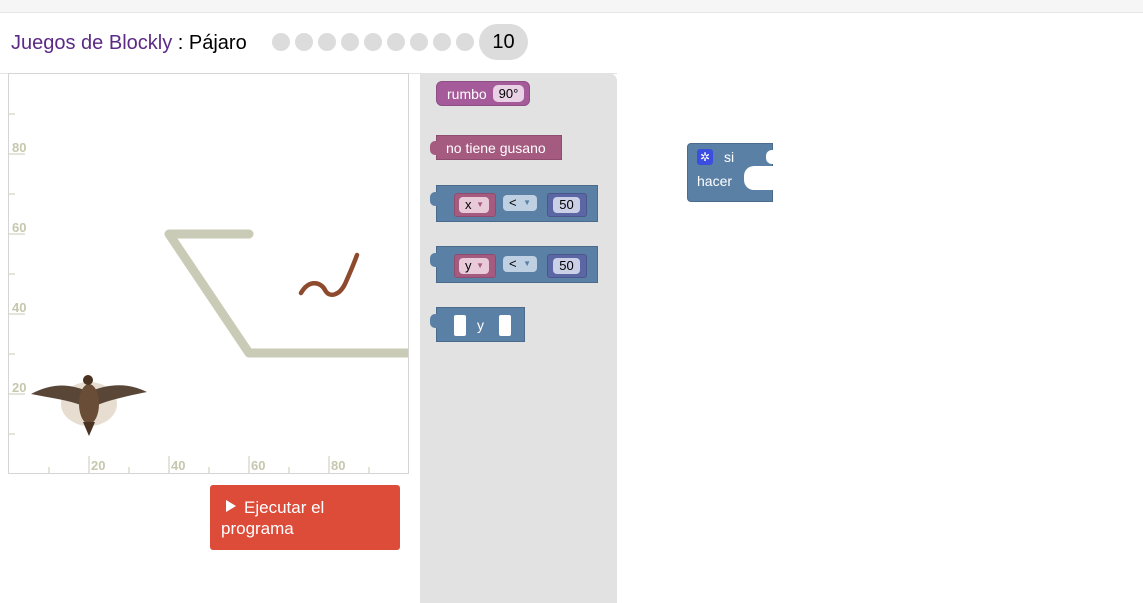 The height and width of the screenshot is (603, 1143). Describe the element at coordinates (571, 43) in the screenshot. I see `page-header: Juegos de Blockly : Pájaro 10` at that location.